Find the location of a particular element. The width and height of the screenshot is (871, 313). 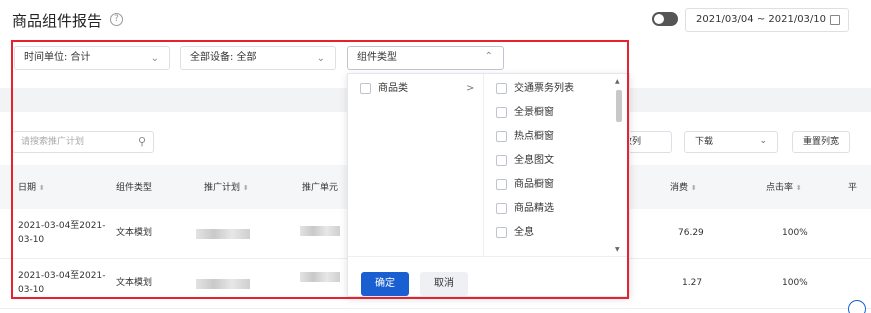

download-select: 下载 ⌄ is located at coordinates (731, 142).